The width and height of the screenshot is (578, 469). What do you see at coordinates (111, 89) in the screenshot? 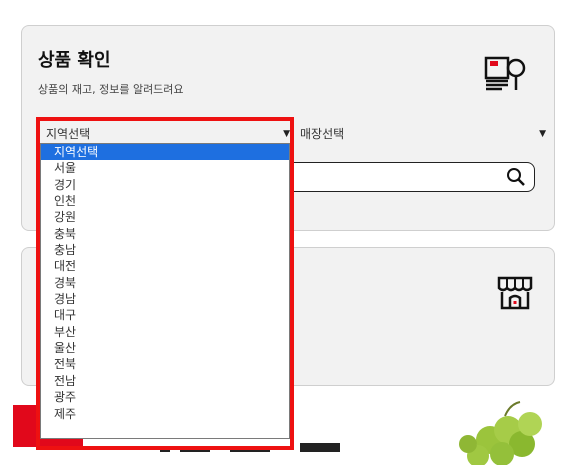
I see `product-check-subtitle: 상품의 재고, 정보를 알려드려요` at bounding box center [111, 89].